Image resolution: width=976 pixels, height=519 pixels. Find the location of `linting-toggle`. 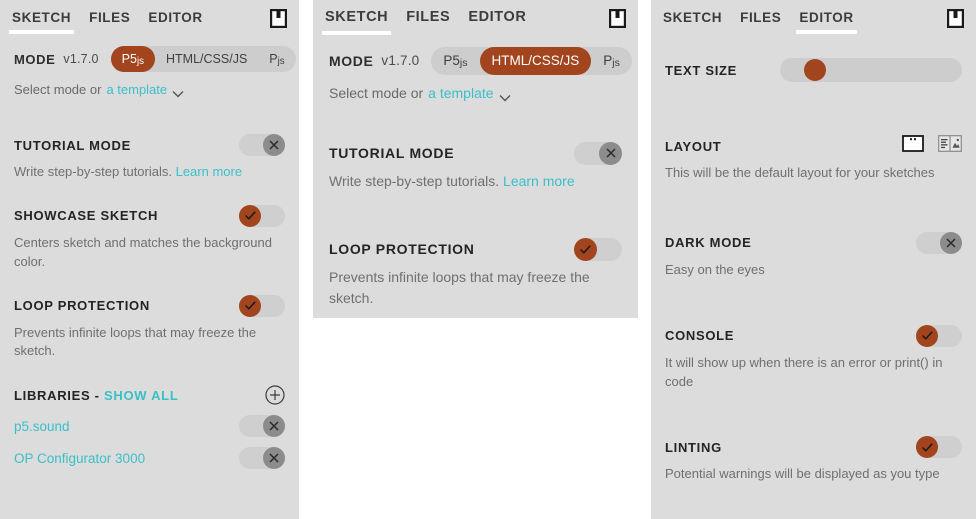

linting-toggle is located at coordinates (939, 447).